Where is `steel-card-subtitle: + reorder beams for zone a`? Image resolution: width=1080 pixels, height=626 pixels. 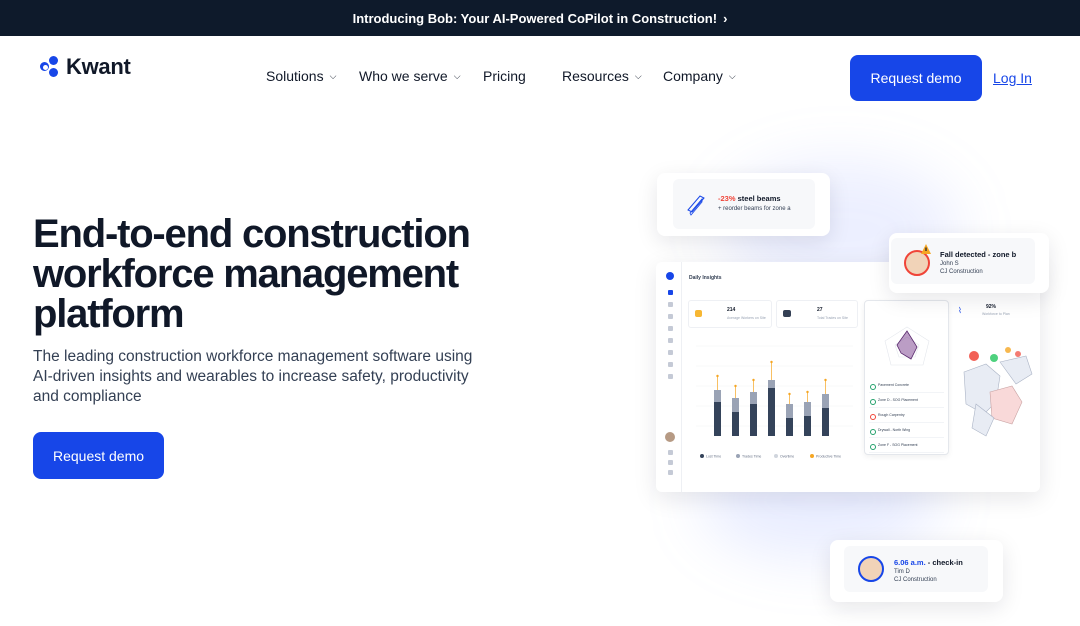
steel-card-subtitle: + reorder beams for zone a is located at coordinates (754, 209).